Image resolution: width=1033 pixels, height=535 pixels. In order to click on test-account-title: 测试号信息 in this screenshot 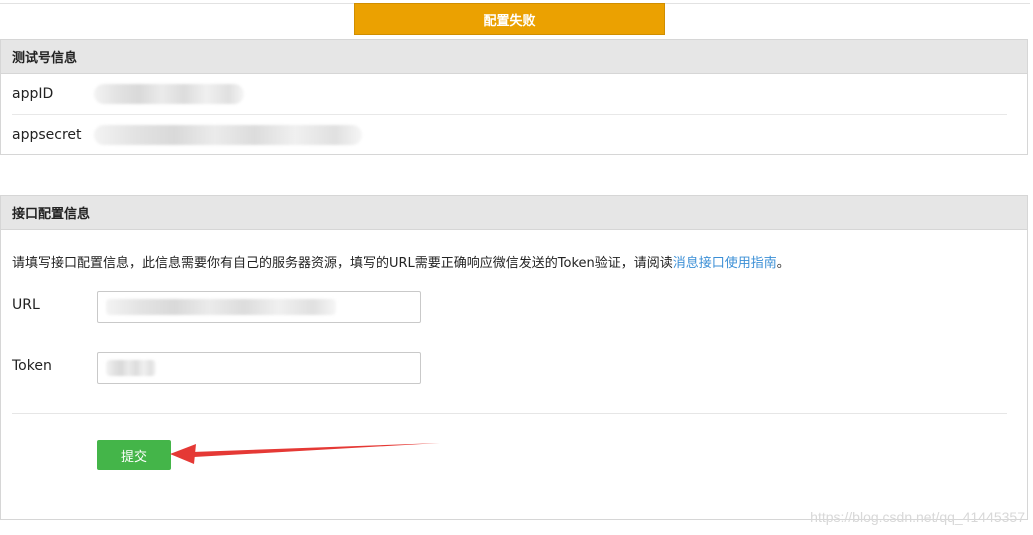, I will do `click(45, 58)`.